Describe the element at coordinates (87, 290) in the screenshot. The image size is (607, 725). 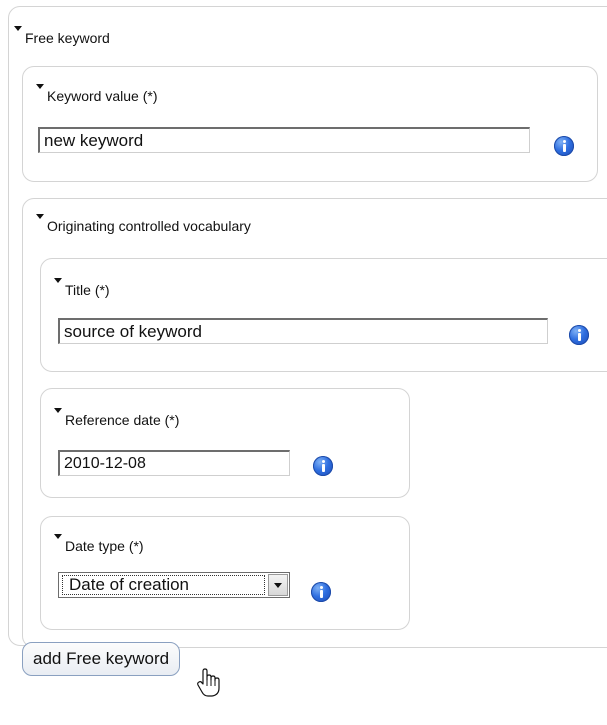
I see `title-label: Title (*)` at that location.